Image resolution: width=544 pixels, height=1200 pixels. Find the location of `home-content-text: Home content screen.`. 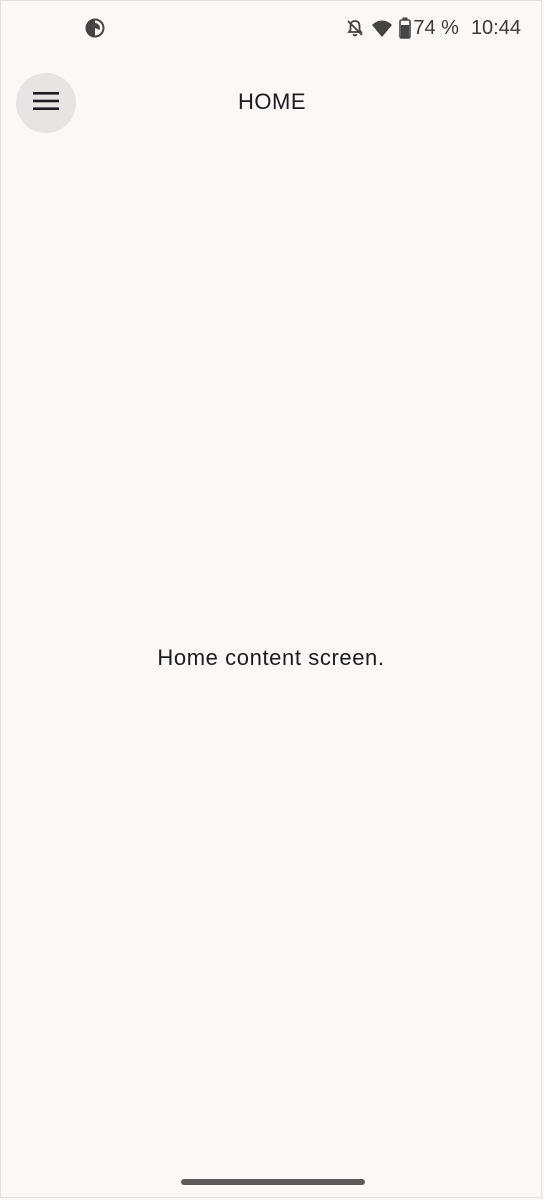

home-content-text: Home content screen. is located at coordinates (271, 657).